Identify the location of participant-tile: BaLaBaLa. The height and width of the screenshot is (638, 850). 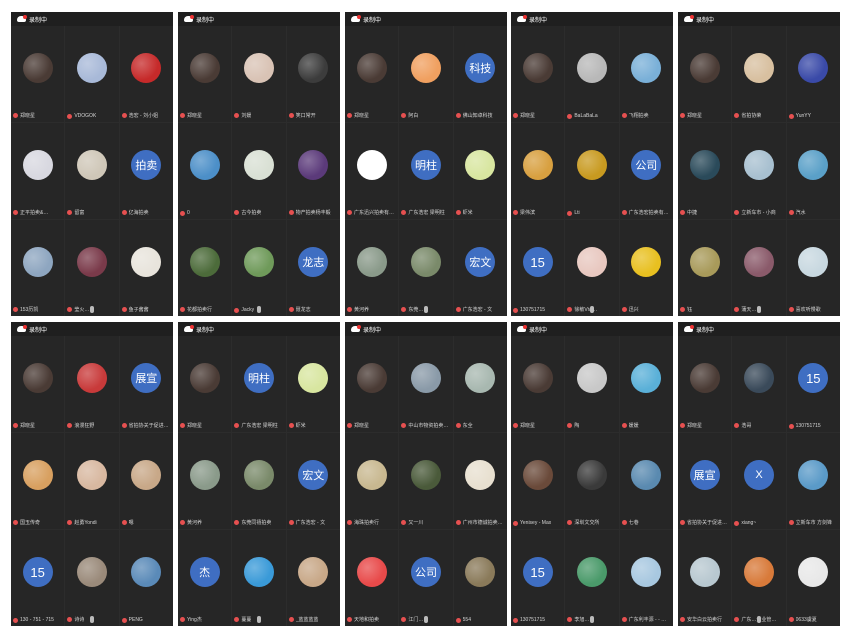
(592, 74).